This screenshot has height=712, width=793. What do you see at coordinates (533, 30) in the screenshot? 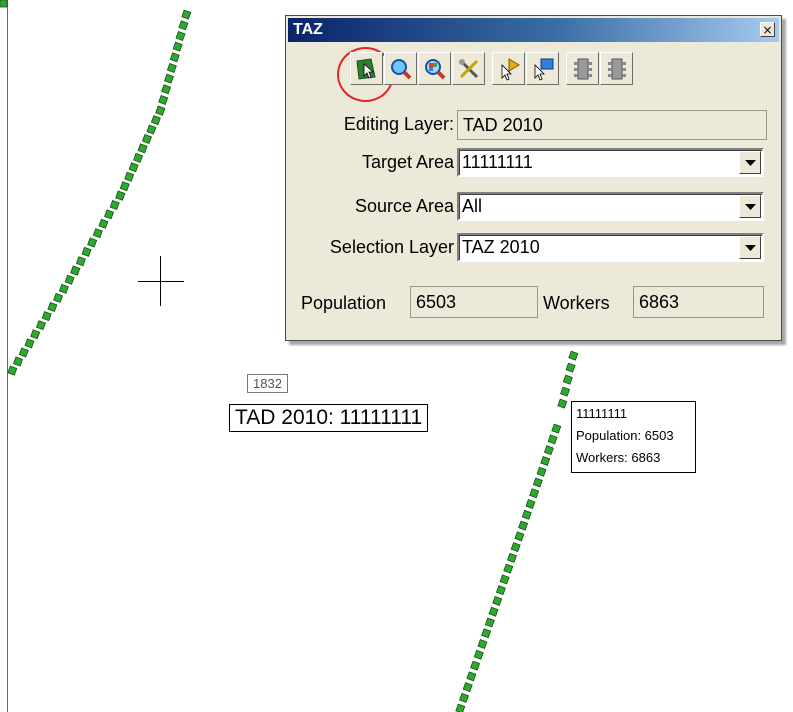
I see `dialog-titlebar: TAZ ×` at bounding box center [533, 30].